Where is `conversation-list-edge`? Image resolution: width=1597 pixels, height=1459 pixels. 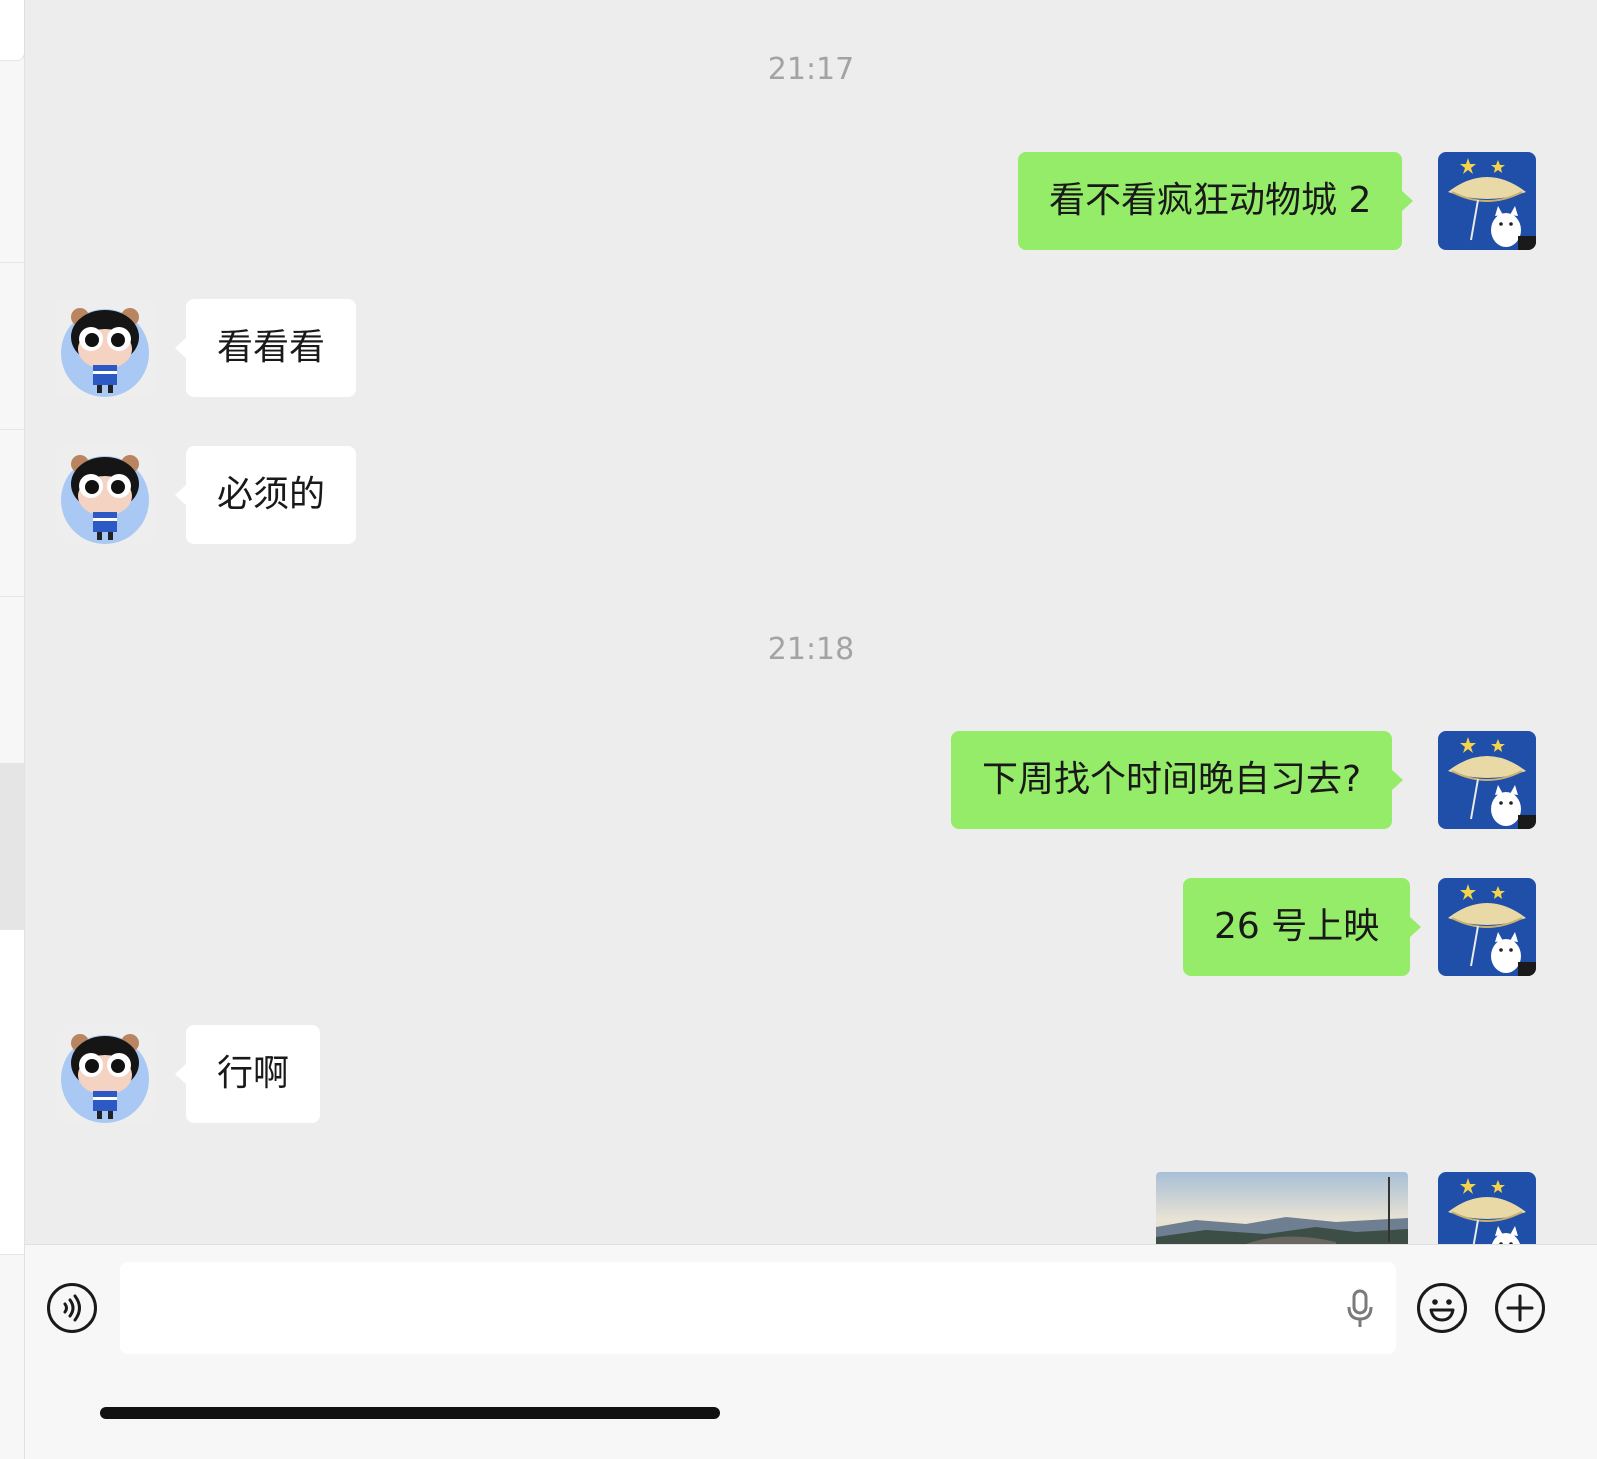 conversation-list-edge is located at coordinates (12, 729).